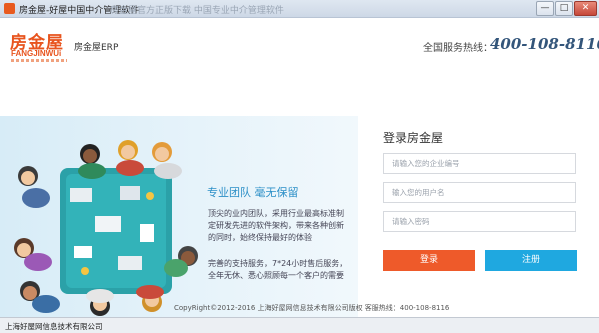 The width and height of the screenshot is (599, 333). I want to click on window-ghost-title: 房金屋官方正版下载 中国专业中介管理软件, so click(197, 11).